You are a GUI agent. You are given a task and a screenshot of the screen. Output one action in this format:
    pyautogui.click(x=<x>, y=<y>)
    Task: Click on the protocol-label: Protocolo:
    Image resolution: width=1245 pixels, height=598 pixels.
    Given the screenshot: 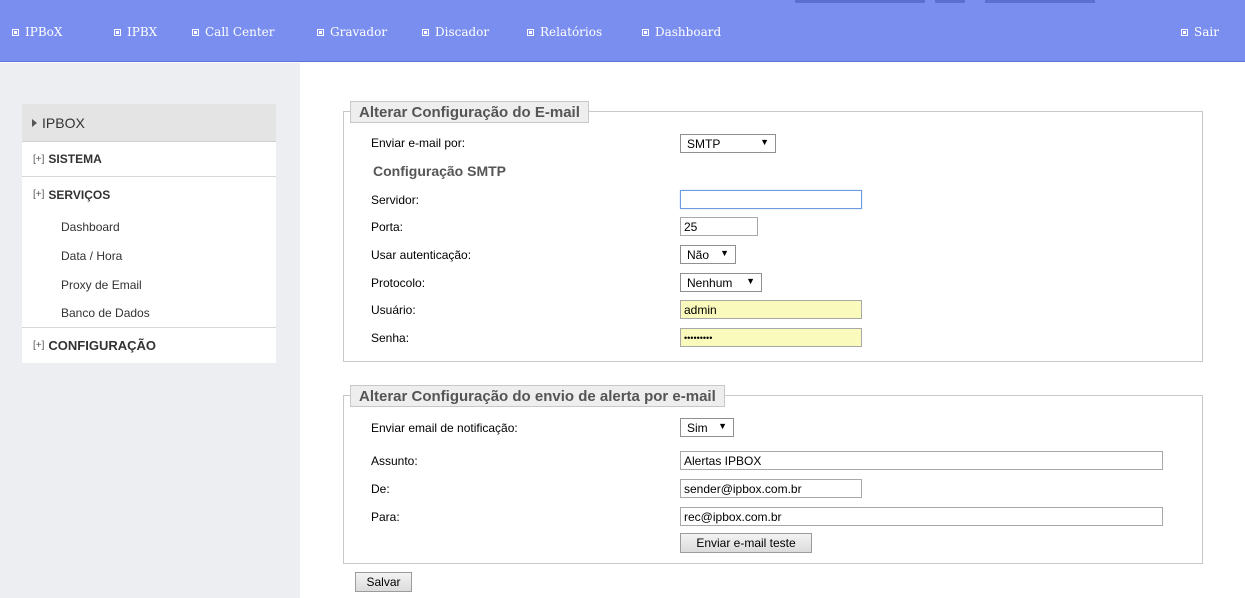 What is the action you would take?
    pyautogui.click(x=398, y=283)
    